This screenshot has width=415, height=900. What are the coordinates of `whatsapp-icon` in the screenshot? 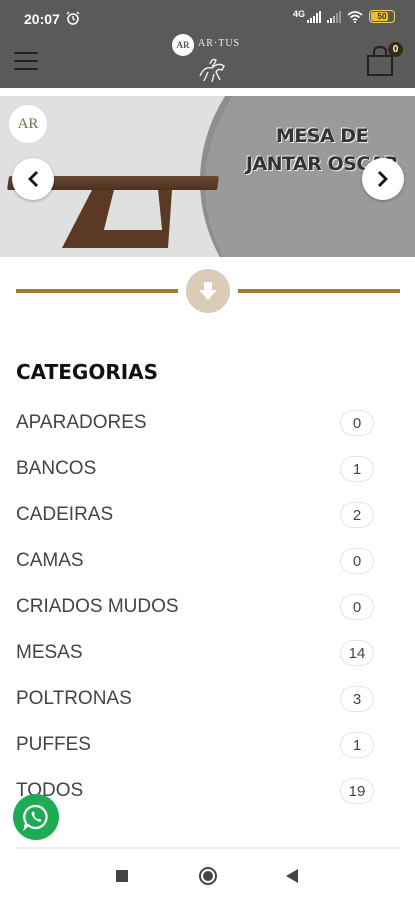 It's located at (35, 817).